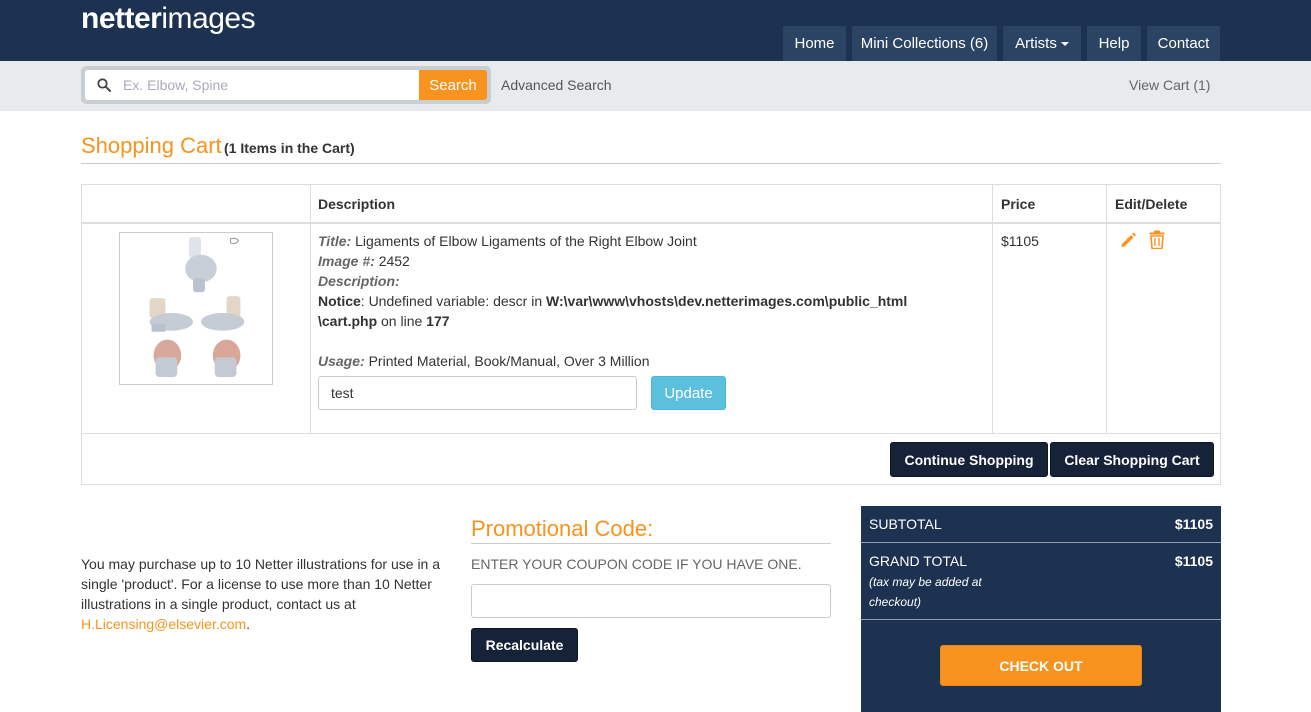 The image size is (1311, 712). Describe the element at coordinates (364, 261) in the screenshot. I see `item-image-number: Image #: 2452` at that location.